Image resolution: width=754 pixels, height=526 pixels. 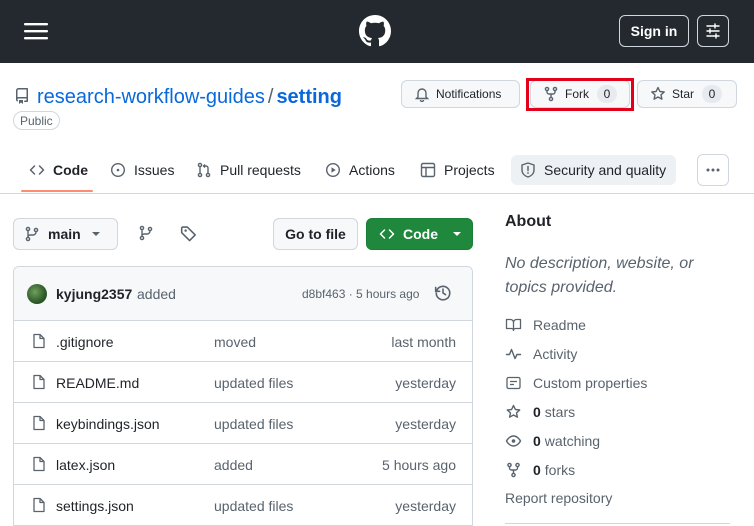 I want to click on top-header: Sign in, so click(x=377, y=31).